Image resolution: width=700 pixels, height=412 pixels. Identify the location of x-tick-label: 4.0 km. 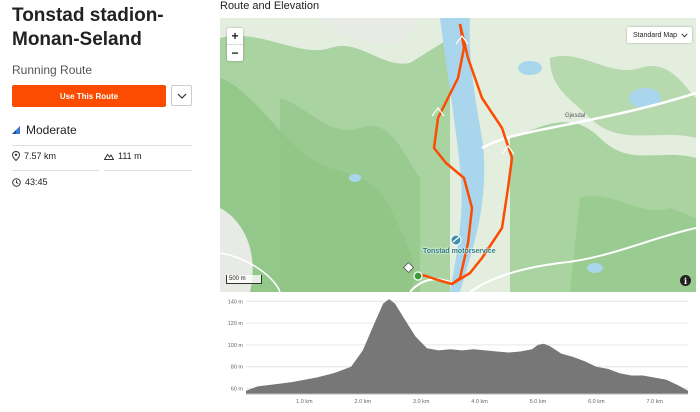
(479, 402).